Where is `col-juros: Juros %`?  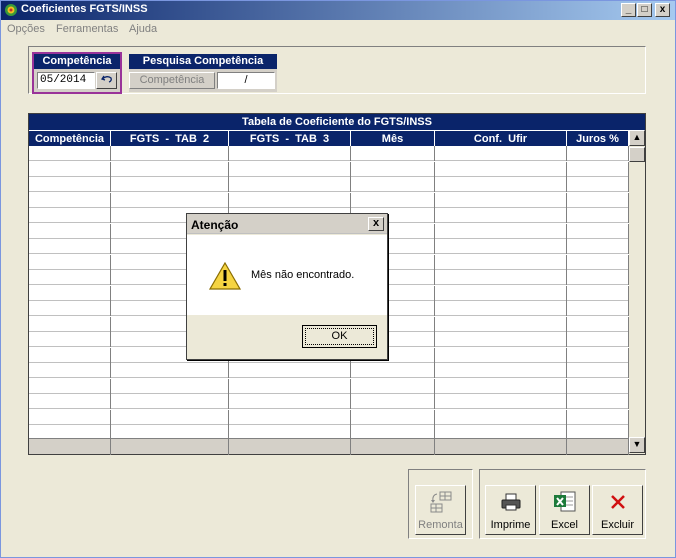
col-juros: Juros % is located at coordinates (598, 138).